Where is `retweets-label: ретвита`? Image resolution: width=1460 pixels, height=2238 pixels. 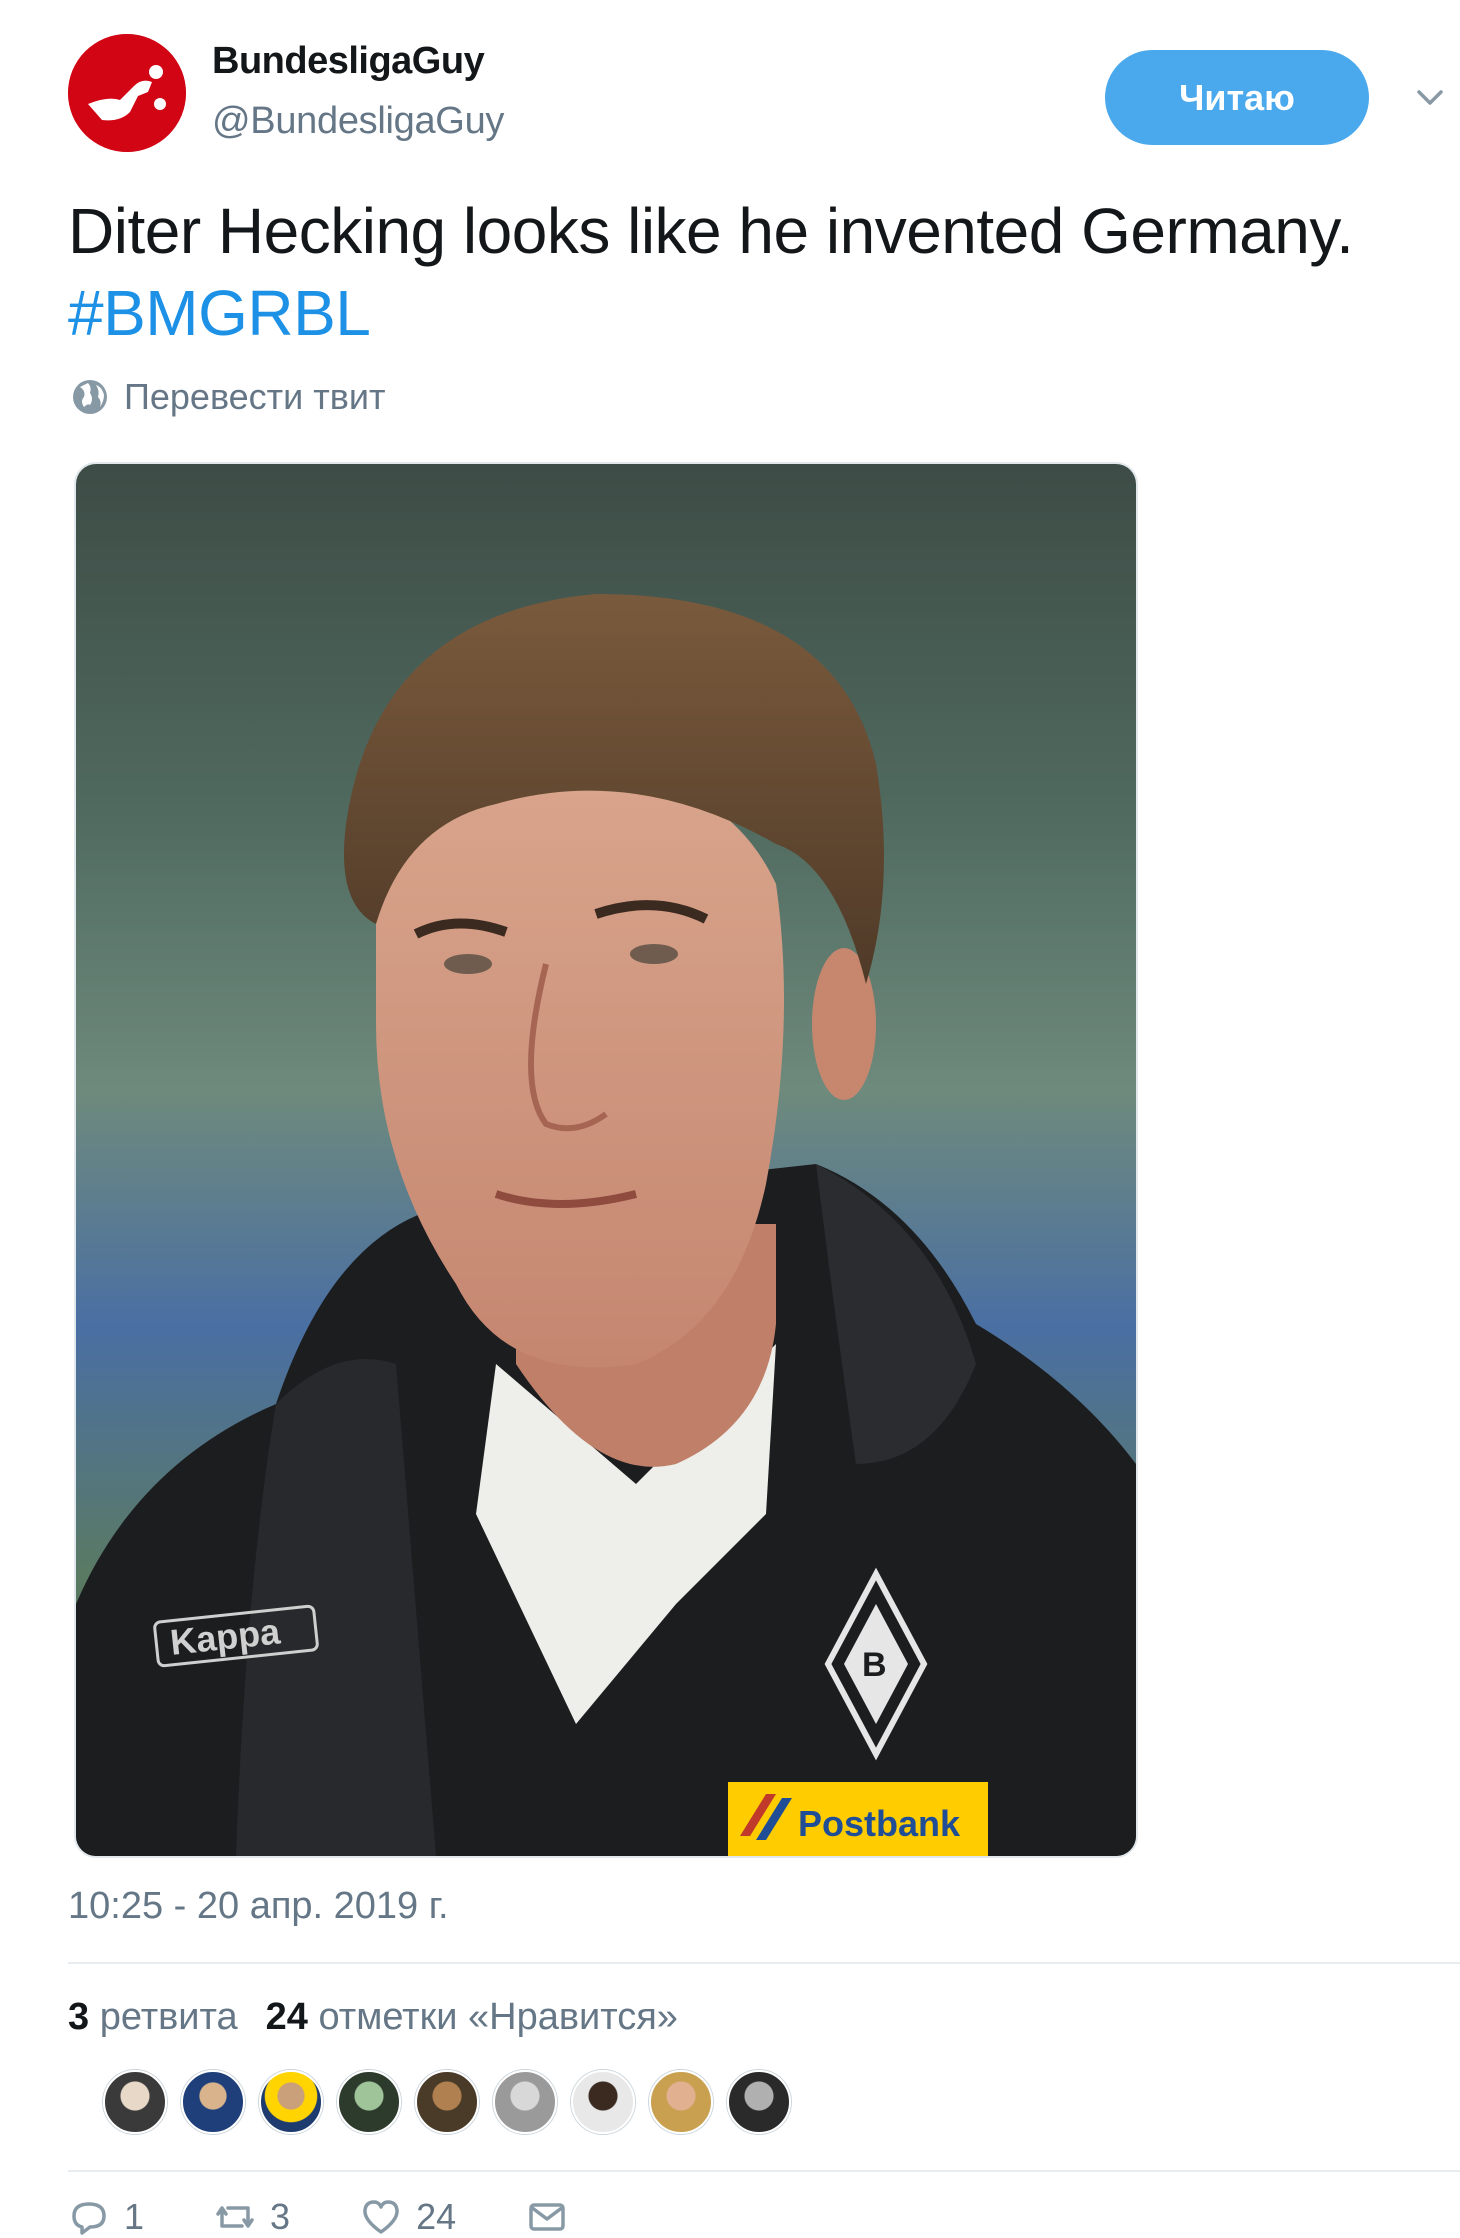
retweets-label: ретвита is located at coordinates (168, 2017).